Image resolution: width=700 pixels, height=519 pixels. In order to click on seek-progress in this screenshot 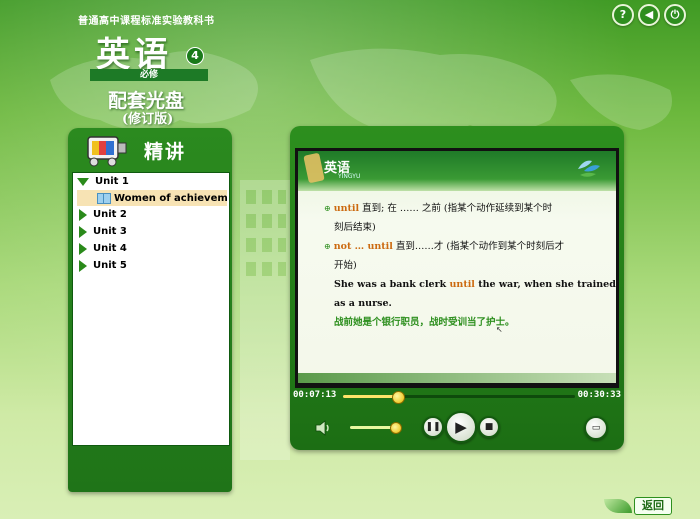, I will do `click(370, 396)`.